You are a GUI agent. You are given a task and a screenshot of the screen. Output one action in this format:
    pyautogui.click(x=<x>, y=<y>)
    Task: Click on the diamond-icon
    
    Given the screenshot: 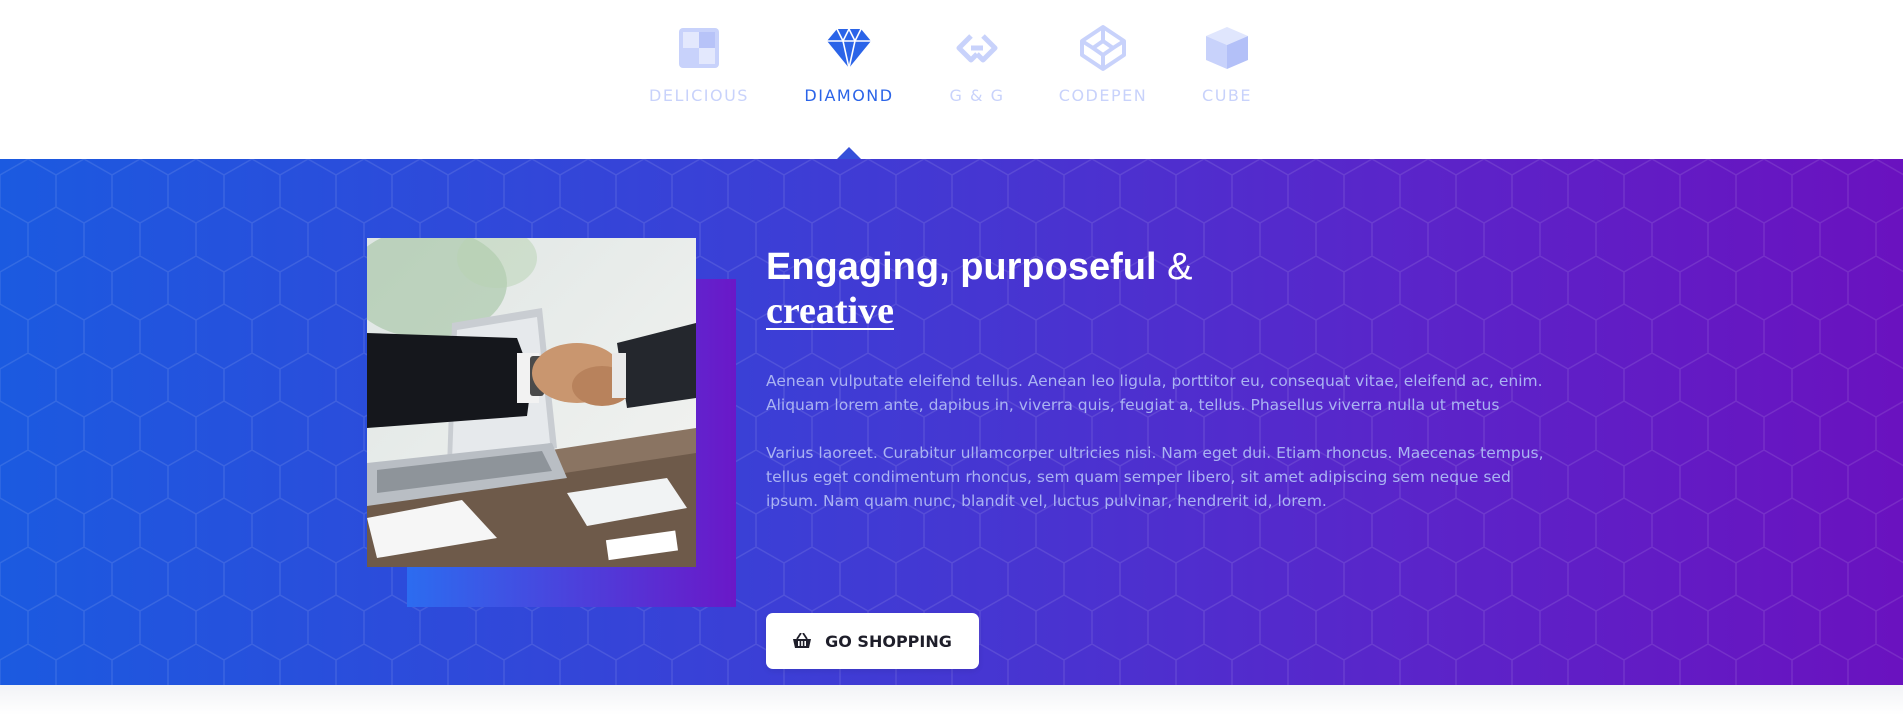 What is the action you would take?
    pyautogui.click(x=849, y=48)
    